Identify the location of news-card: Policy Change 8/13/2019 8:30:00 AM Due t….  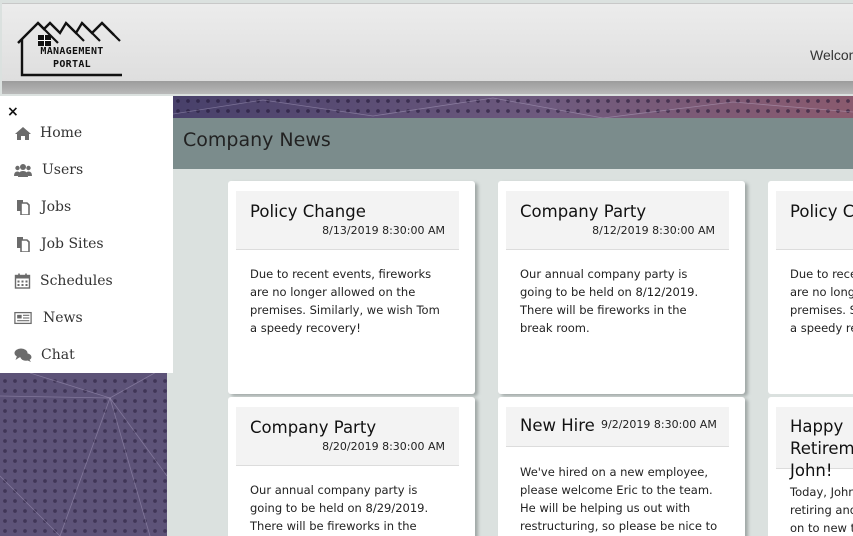
(351, 287).